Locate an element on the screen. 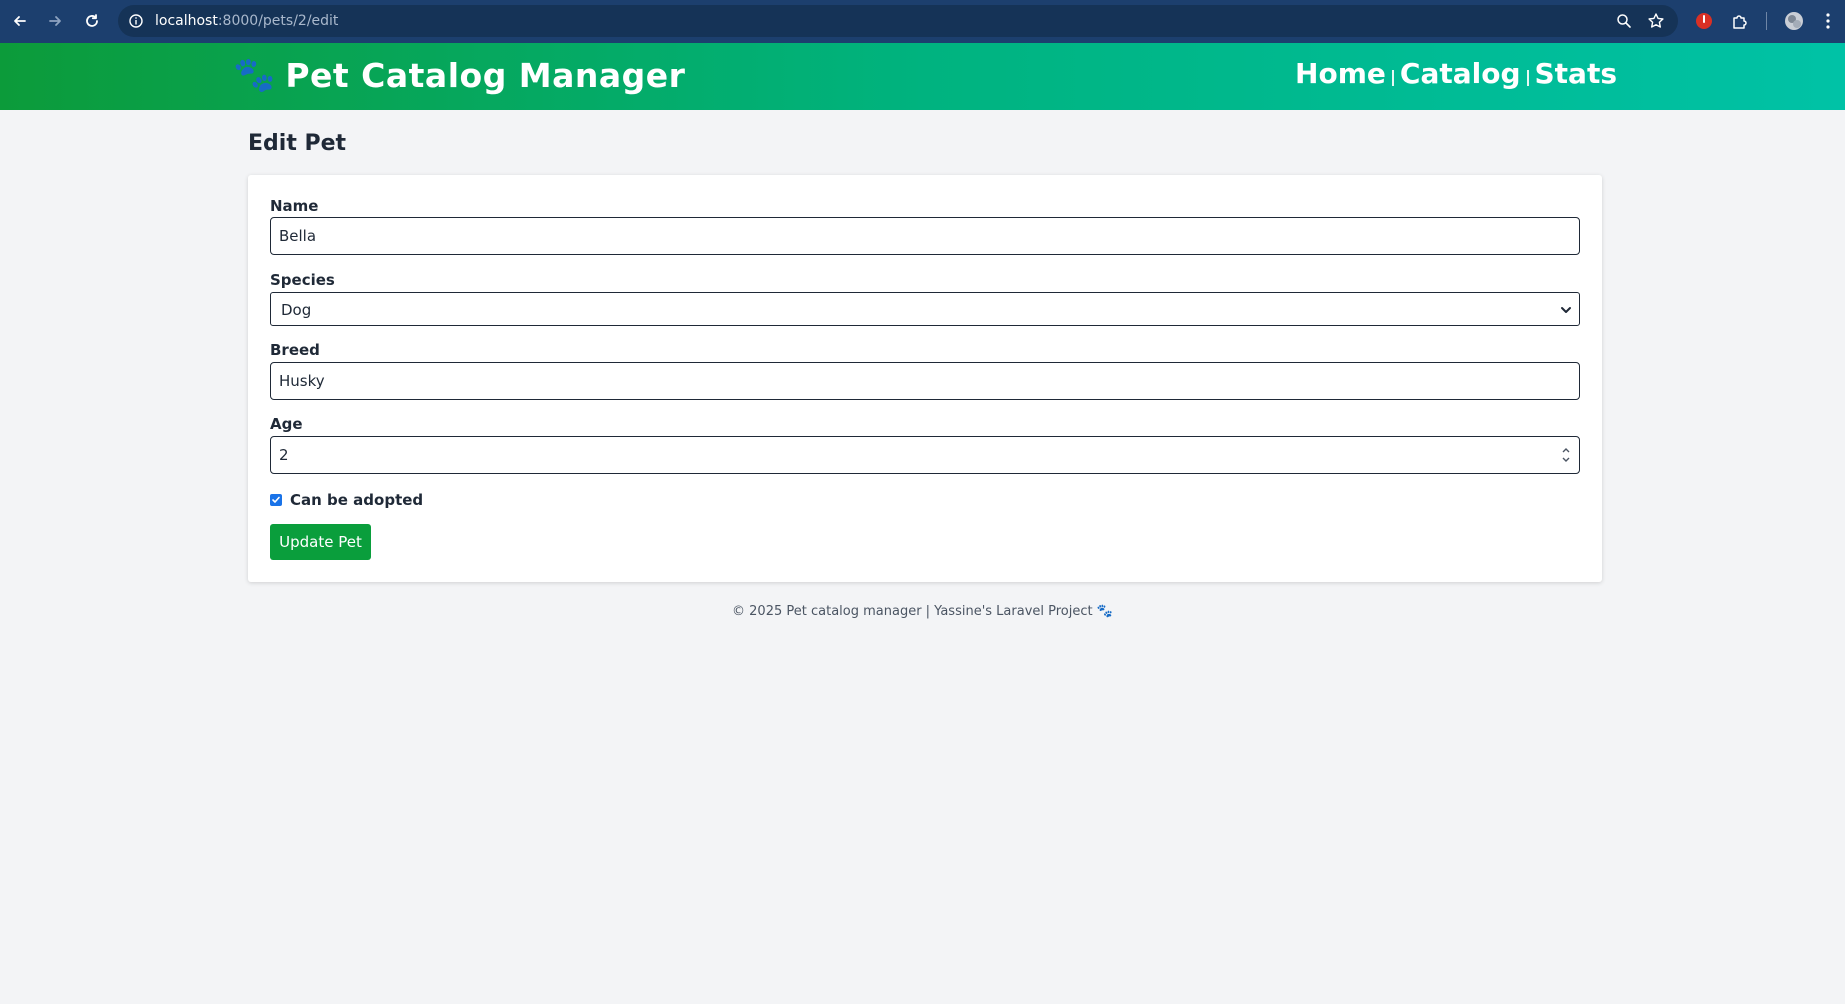 The image size is (1845, 1004). species-selected-value: Dog is located at coordinates (296, 310).